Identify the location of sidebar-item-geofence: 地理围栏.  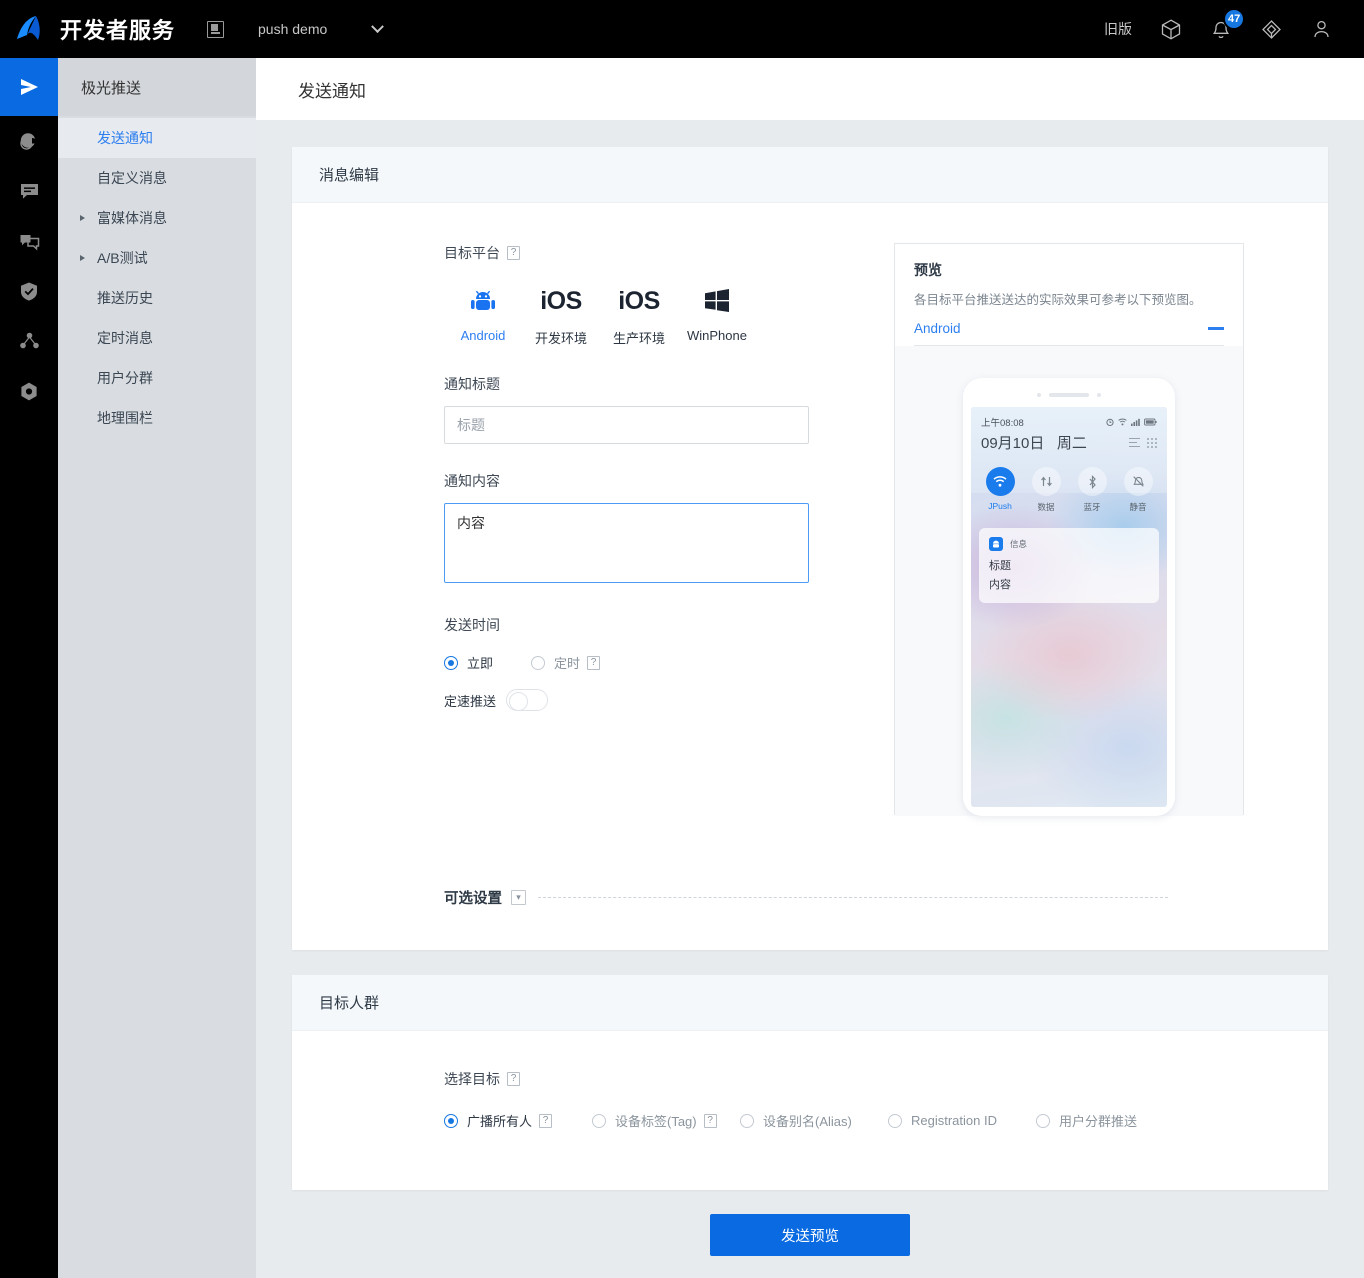
(157, 418).